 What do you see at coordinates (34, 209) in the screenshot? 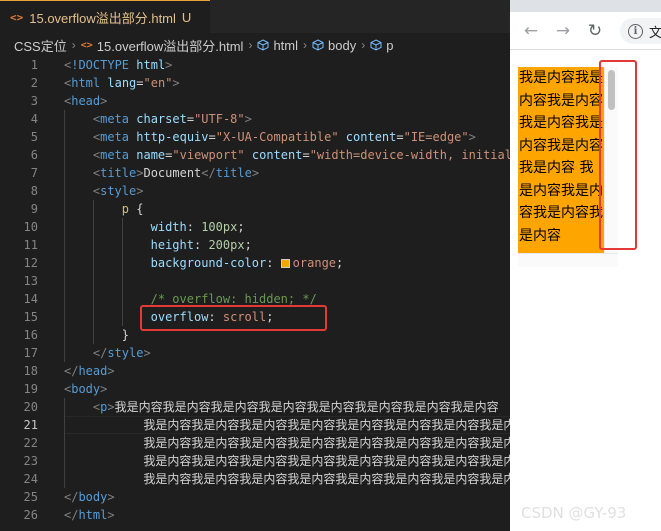
I see `line-number: 9` at bounding box center [34, 209].